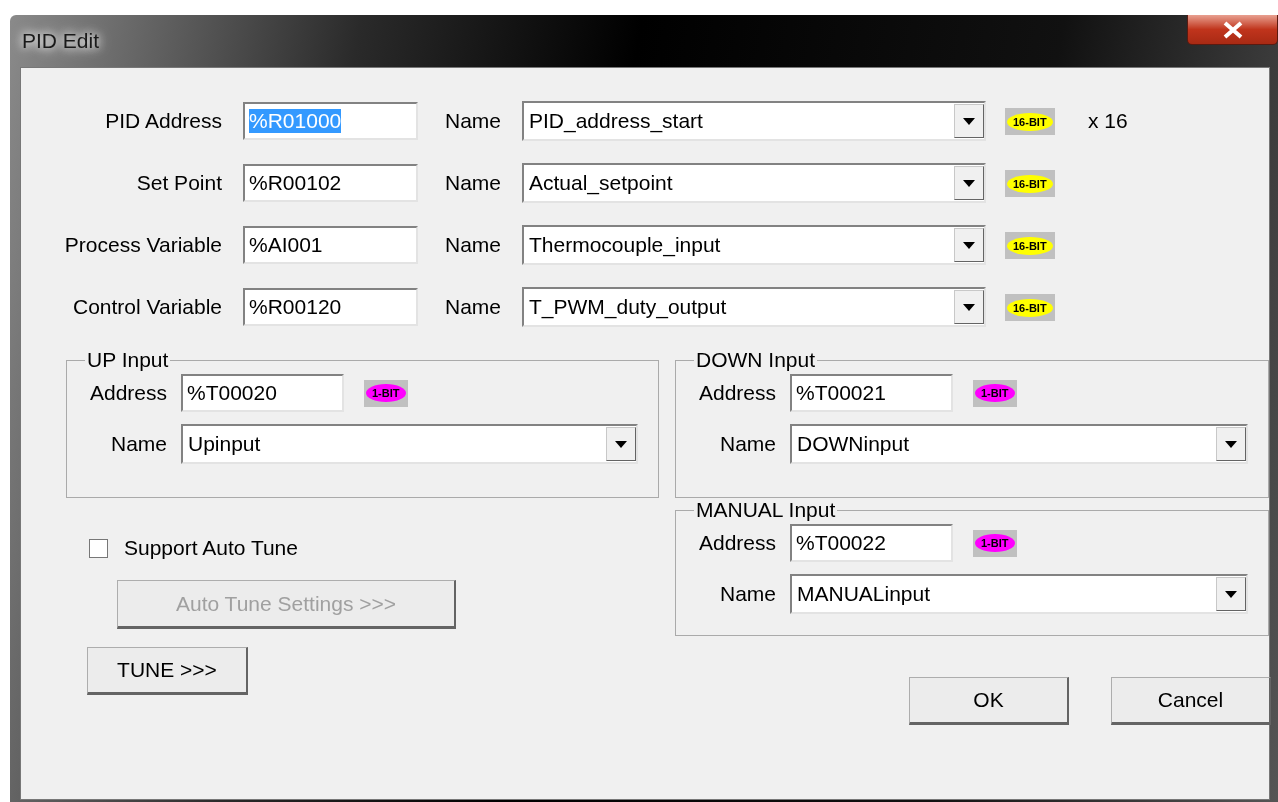 This screenshot has width=1278, height=802. What do you see at coordinates (211, 548) in the screenshot?
I see `checkbox-label: Support Auto Tune` at bounding box center [211, 548].